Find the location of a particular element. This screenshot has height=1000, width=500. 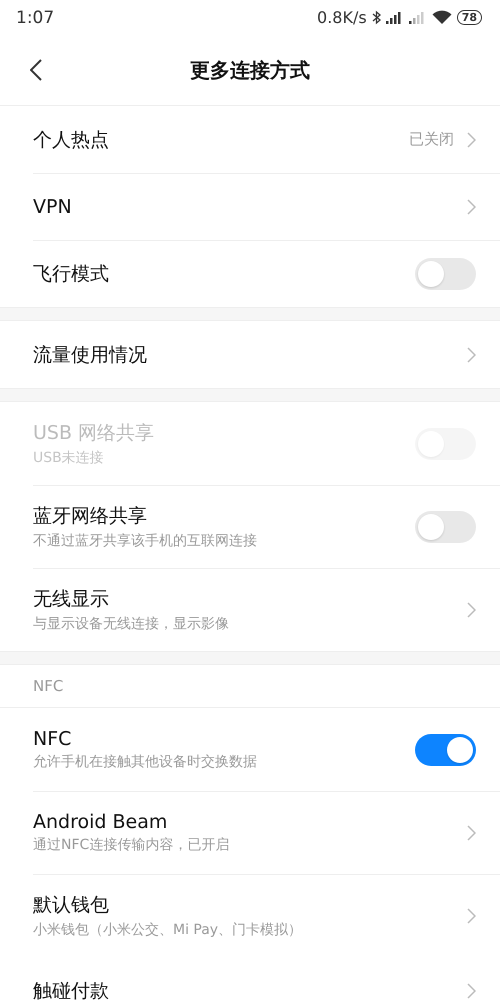

setting-description: 与显示设备无线连接，显示影像 is located at coordinates (131, 624).